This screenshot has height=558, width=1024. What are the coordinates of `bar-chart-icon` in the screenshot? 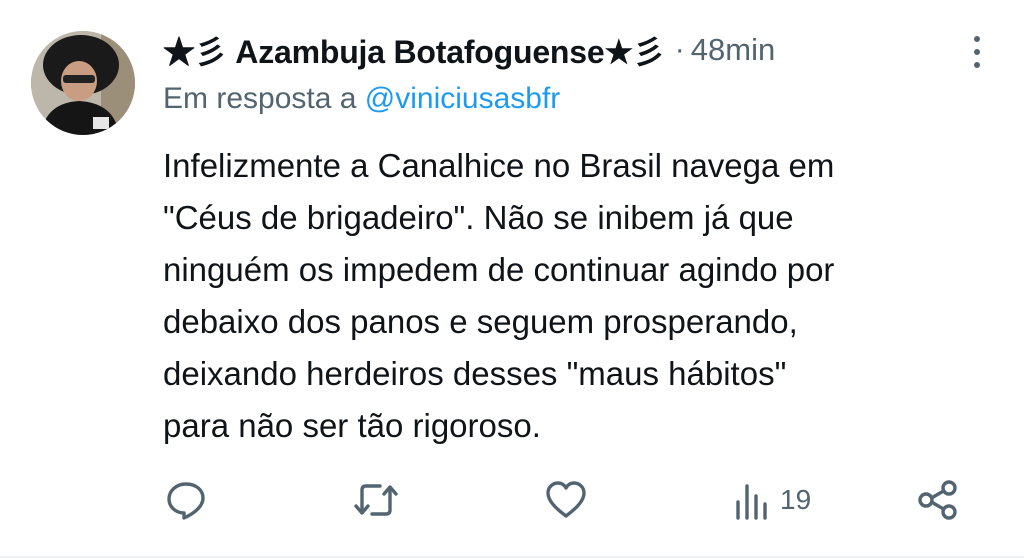 It's located at (751, 502).